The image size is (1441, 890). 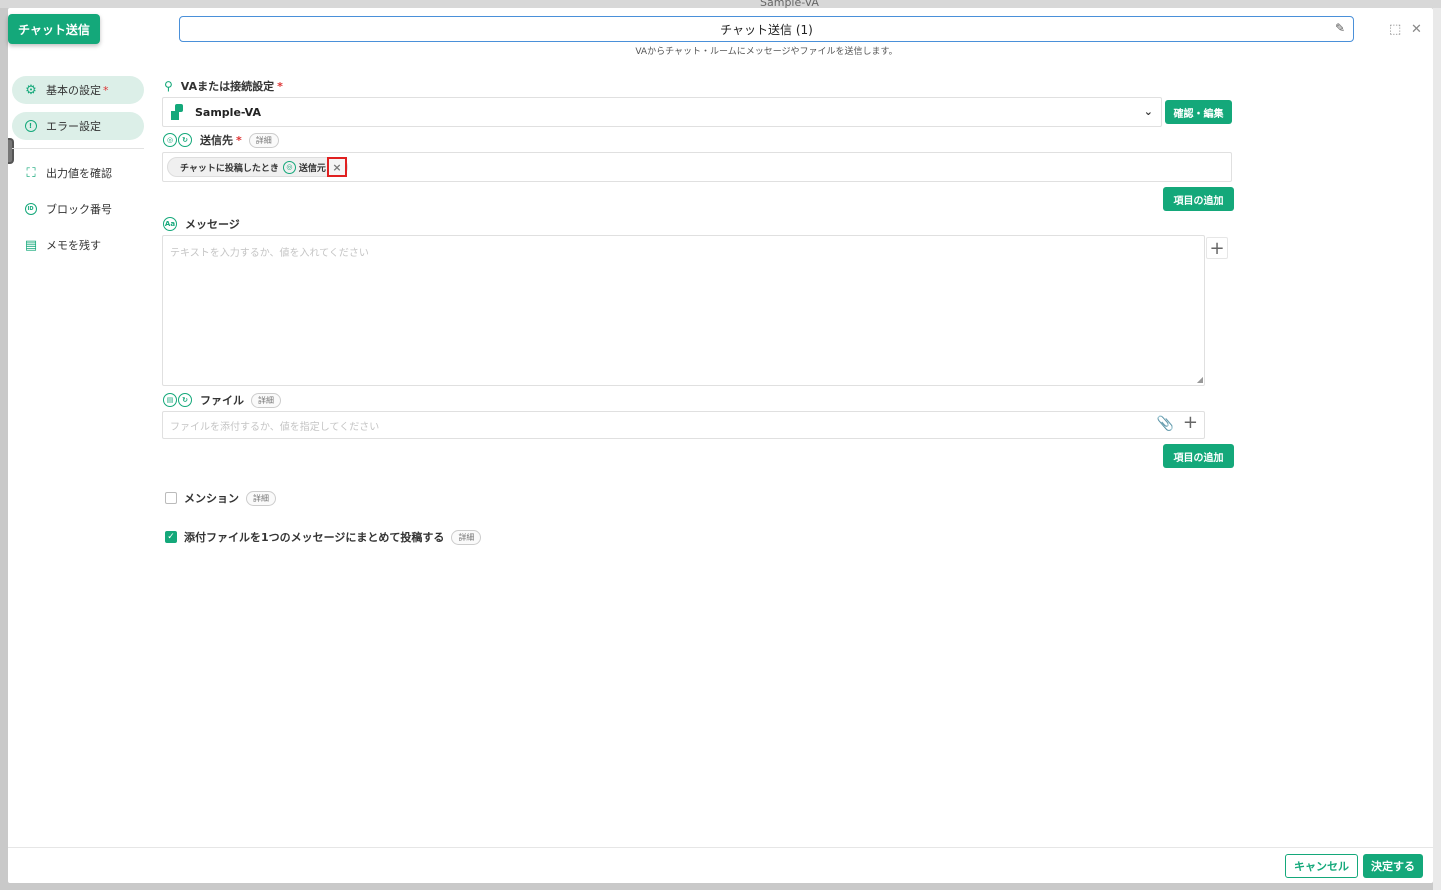 I want to click on cancel-button: キャンセル, so click(x=1321, y=866).